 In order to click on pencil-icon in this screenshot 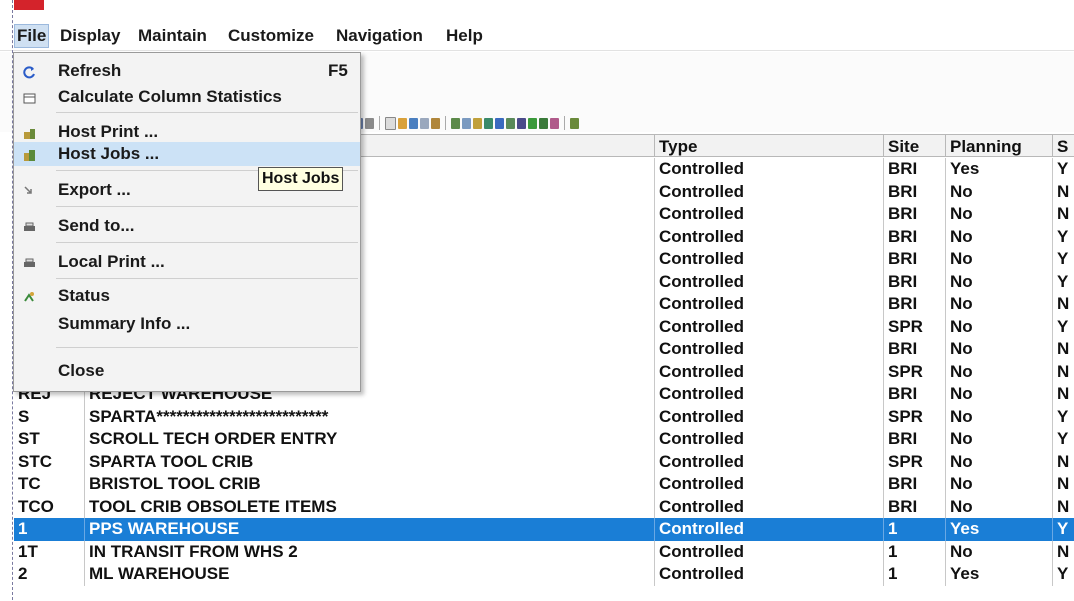, I will do `click(402, 123)`.